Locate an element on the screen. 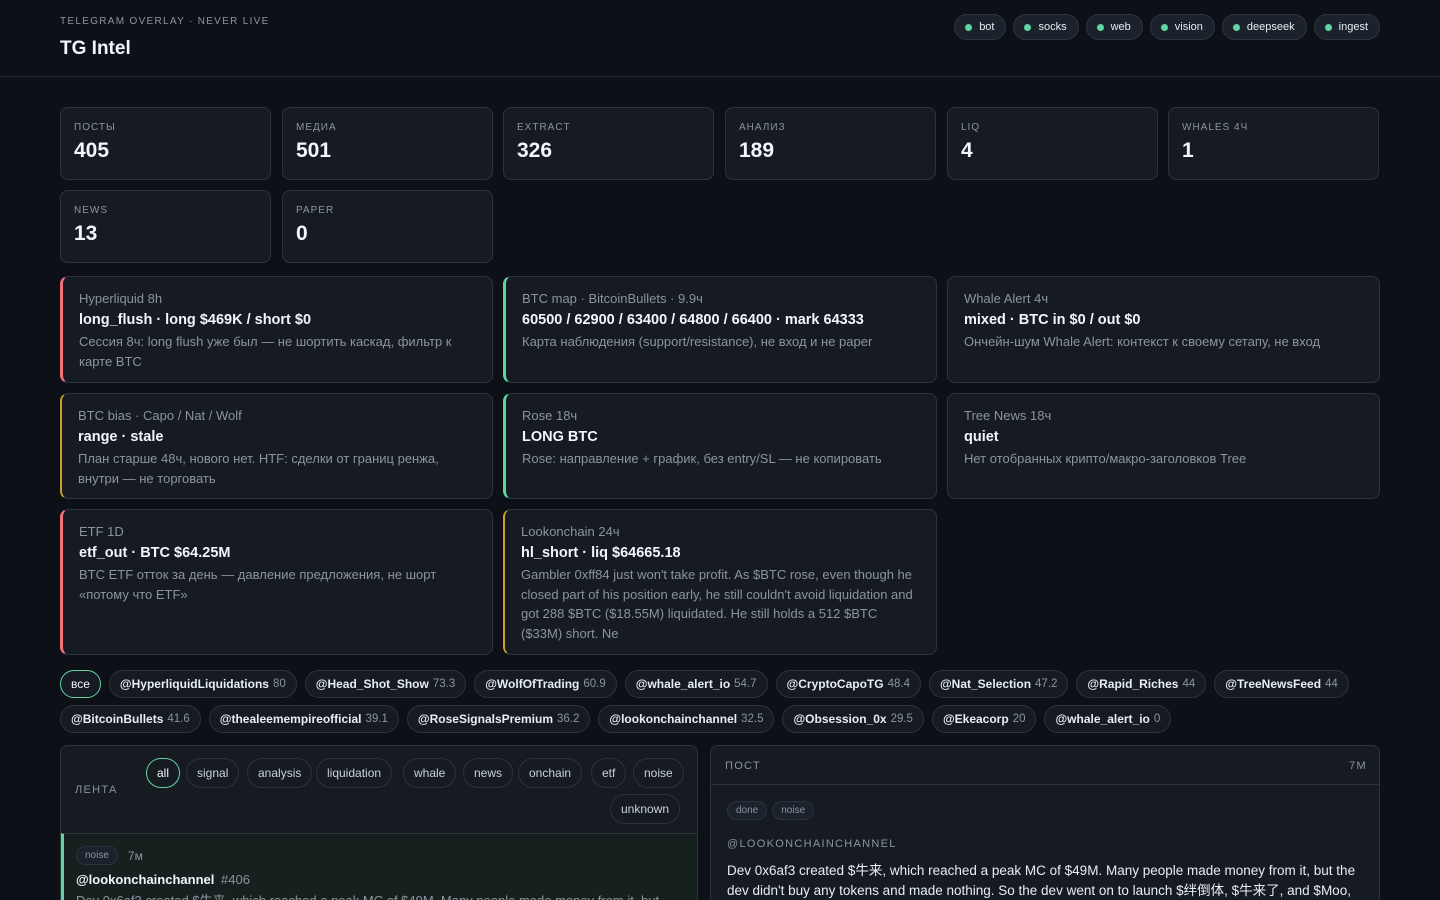 The height and width of the screenshot is (900, 1440). channel-name: @lookonchainchannel is located at coordinates (673, 719).